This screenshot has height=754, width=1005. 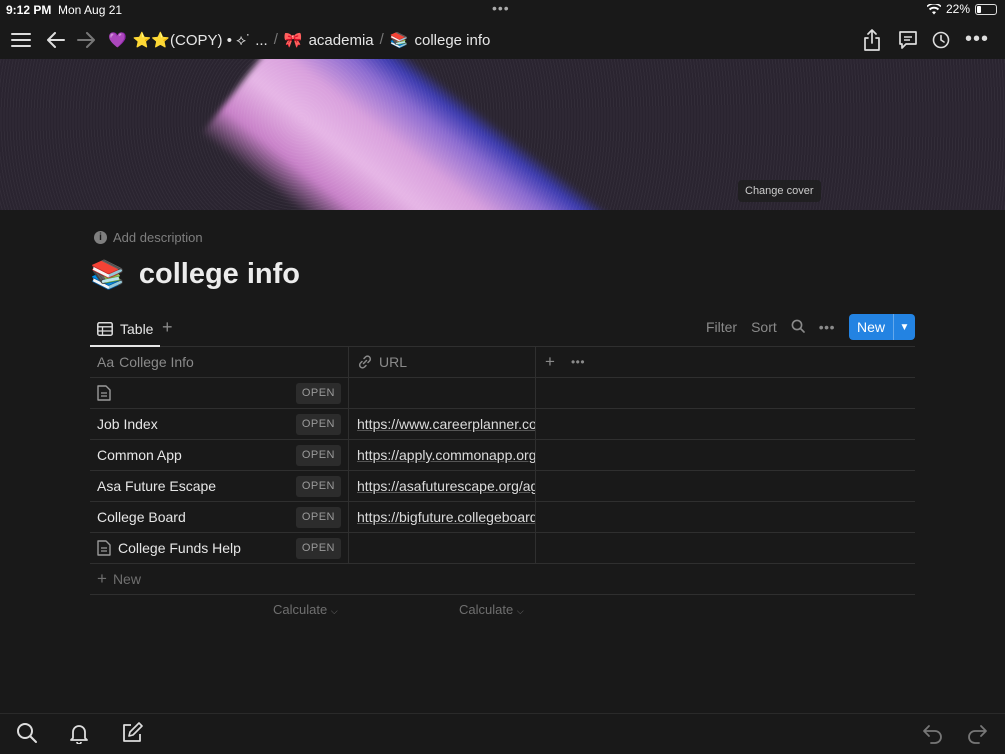 I want to click on add-view-icon: +, so click(x=167, y=327).